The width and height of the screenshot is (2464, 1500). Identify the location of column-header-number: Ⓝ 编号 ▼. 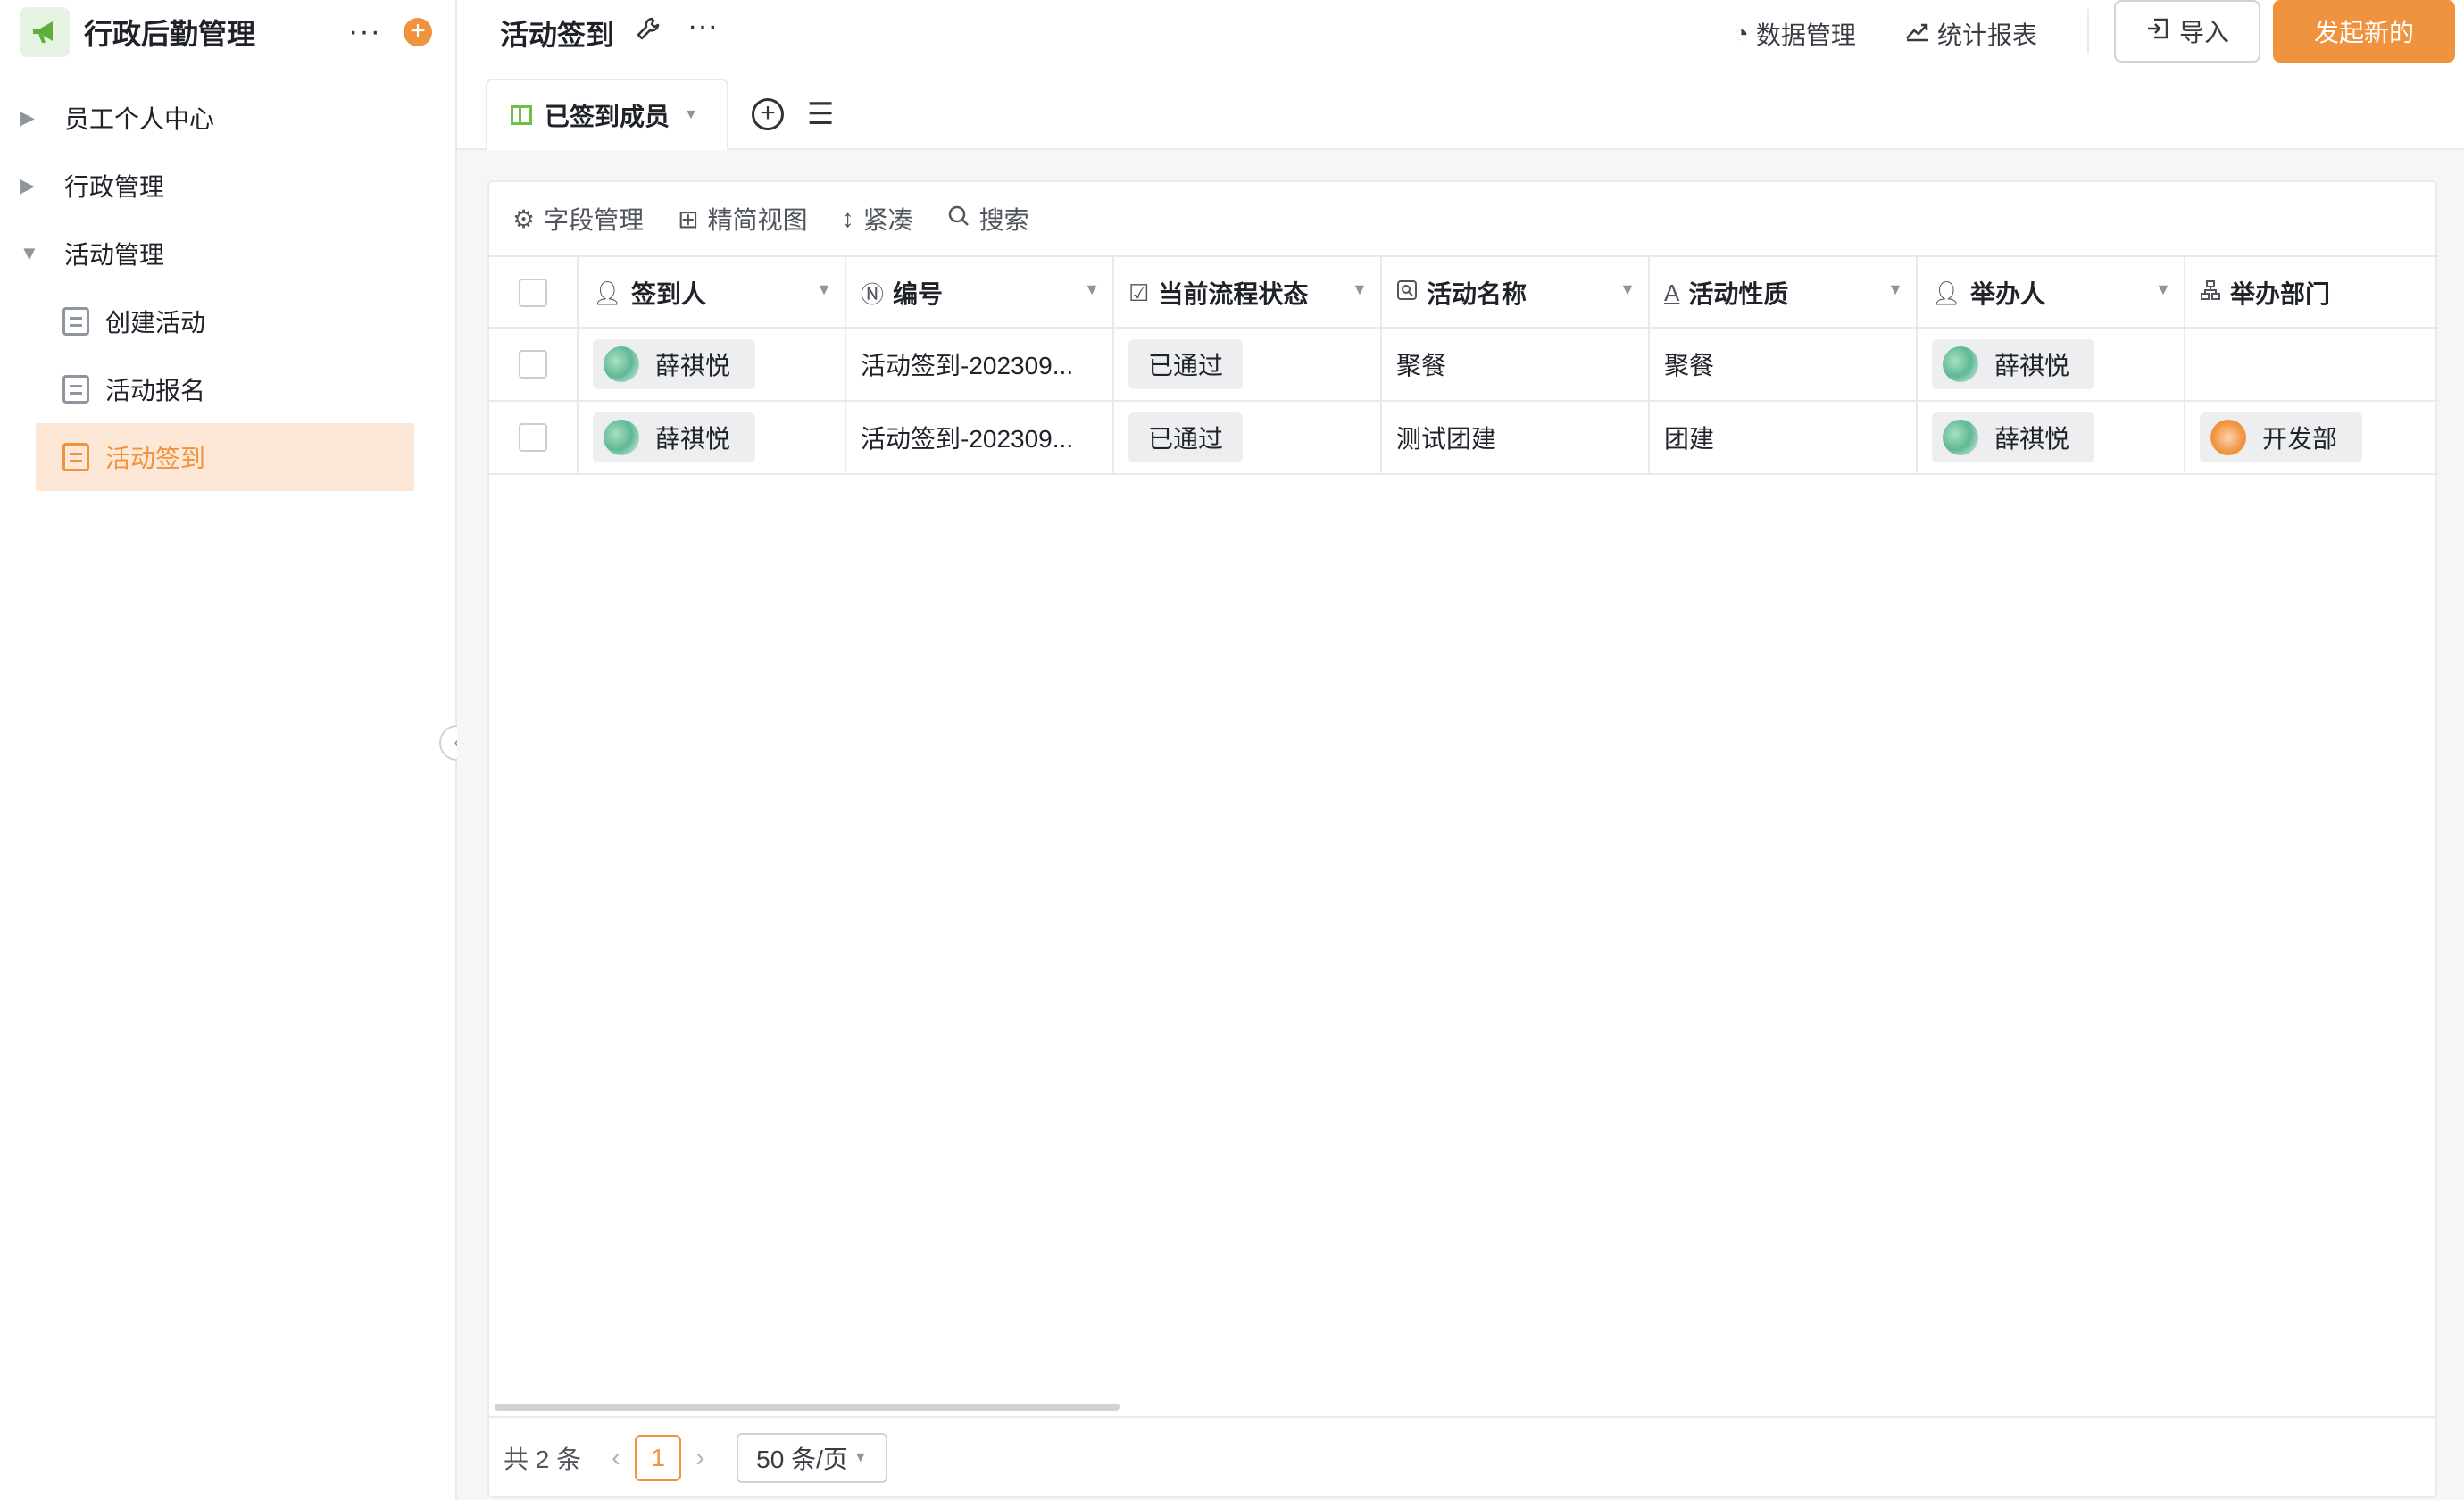
(980, 293).